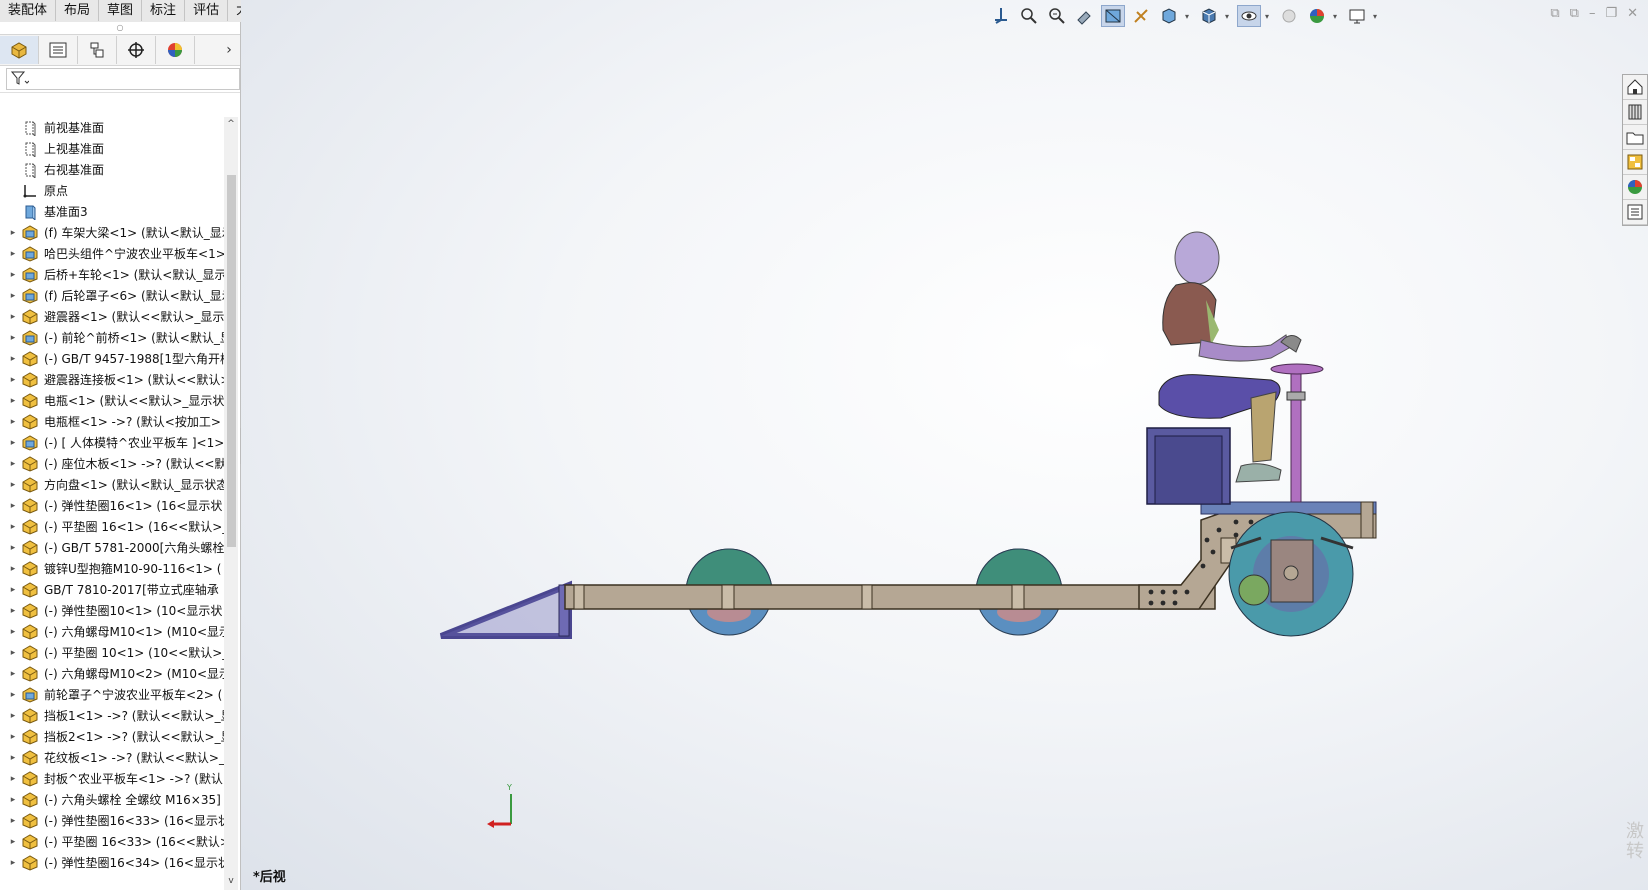  I want to click on tree-item: ▸ (-) 弹性垫圈16<33> (16<显示状, so click(112, 820).